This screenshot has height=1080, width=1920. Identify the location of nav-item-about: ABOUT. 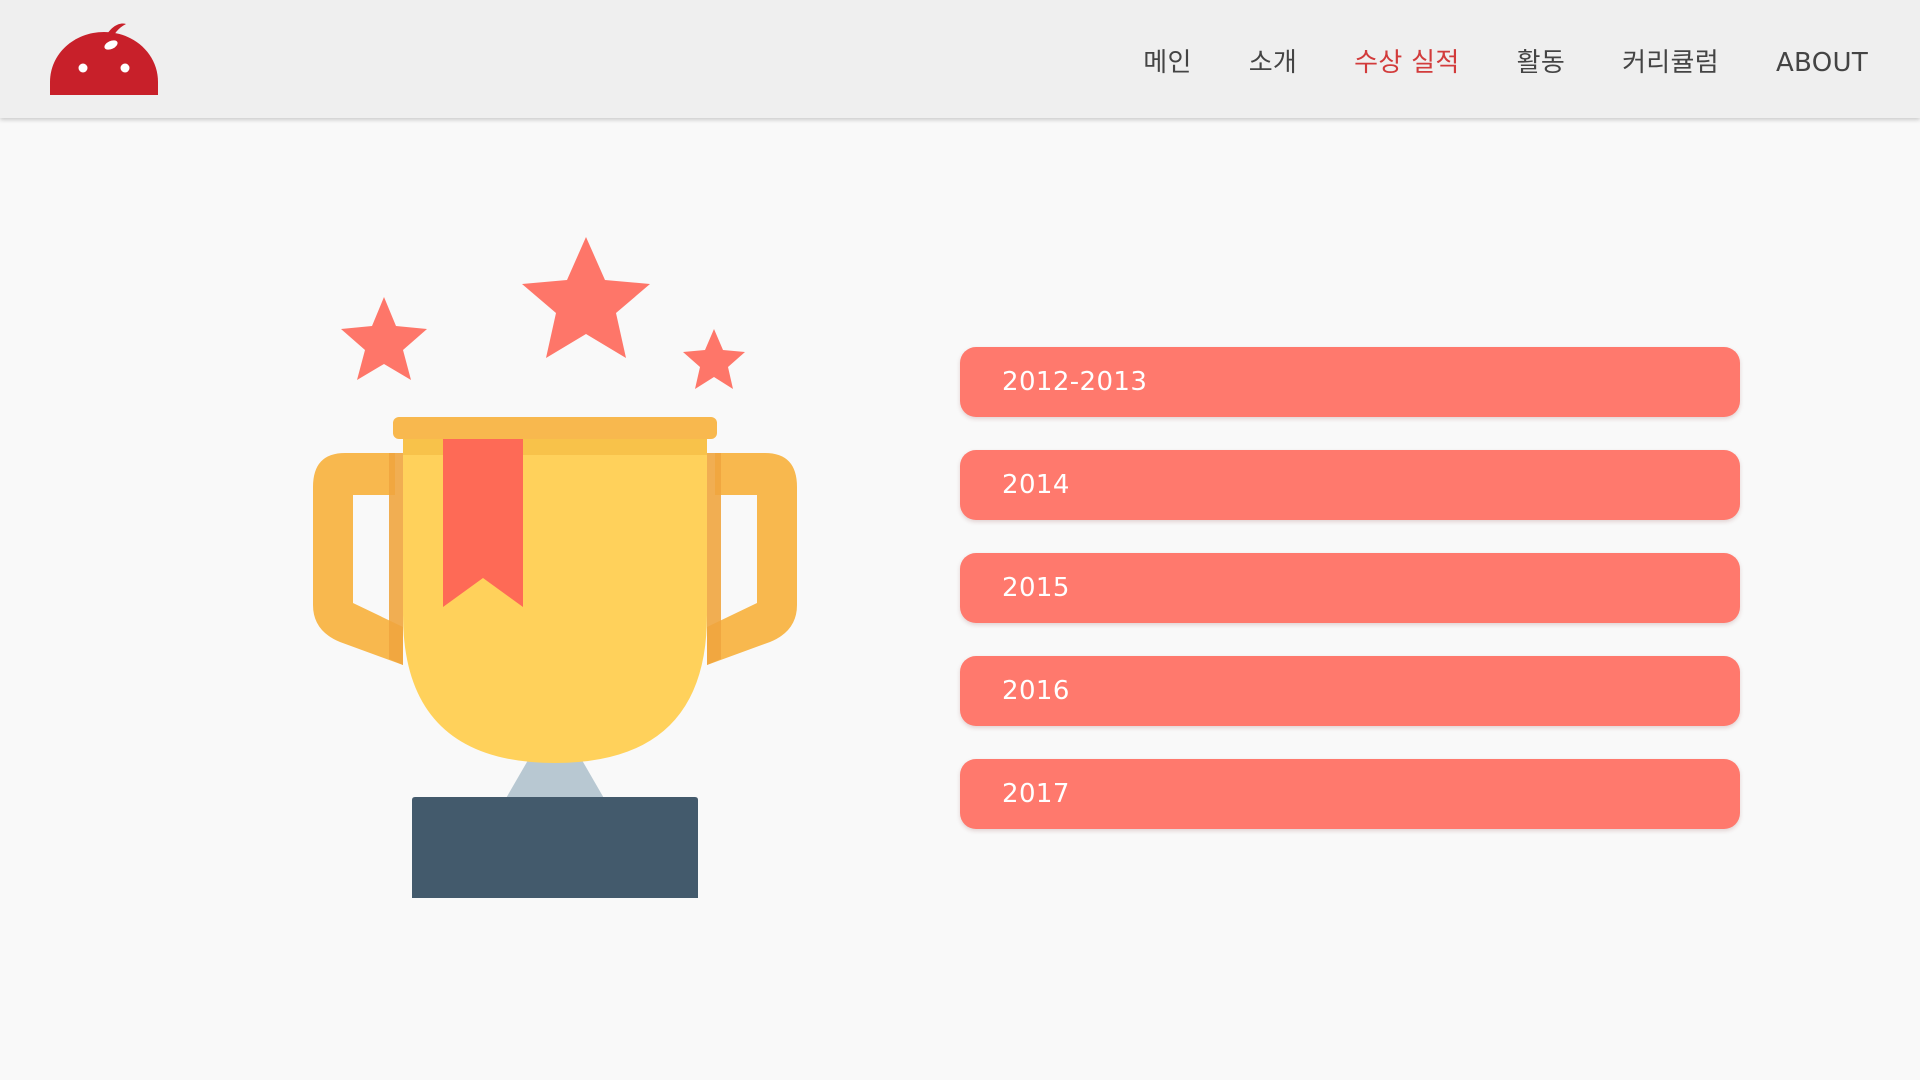
(1822, 63).